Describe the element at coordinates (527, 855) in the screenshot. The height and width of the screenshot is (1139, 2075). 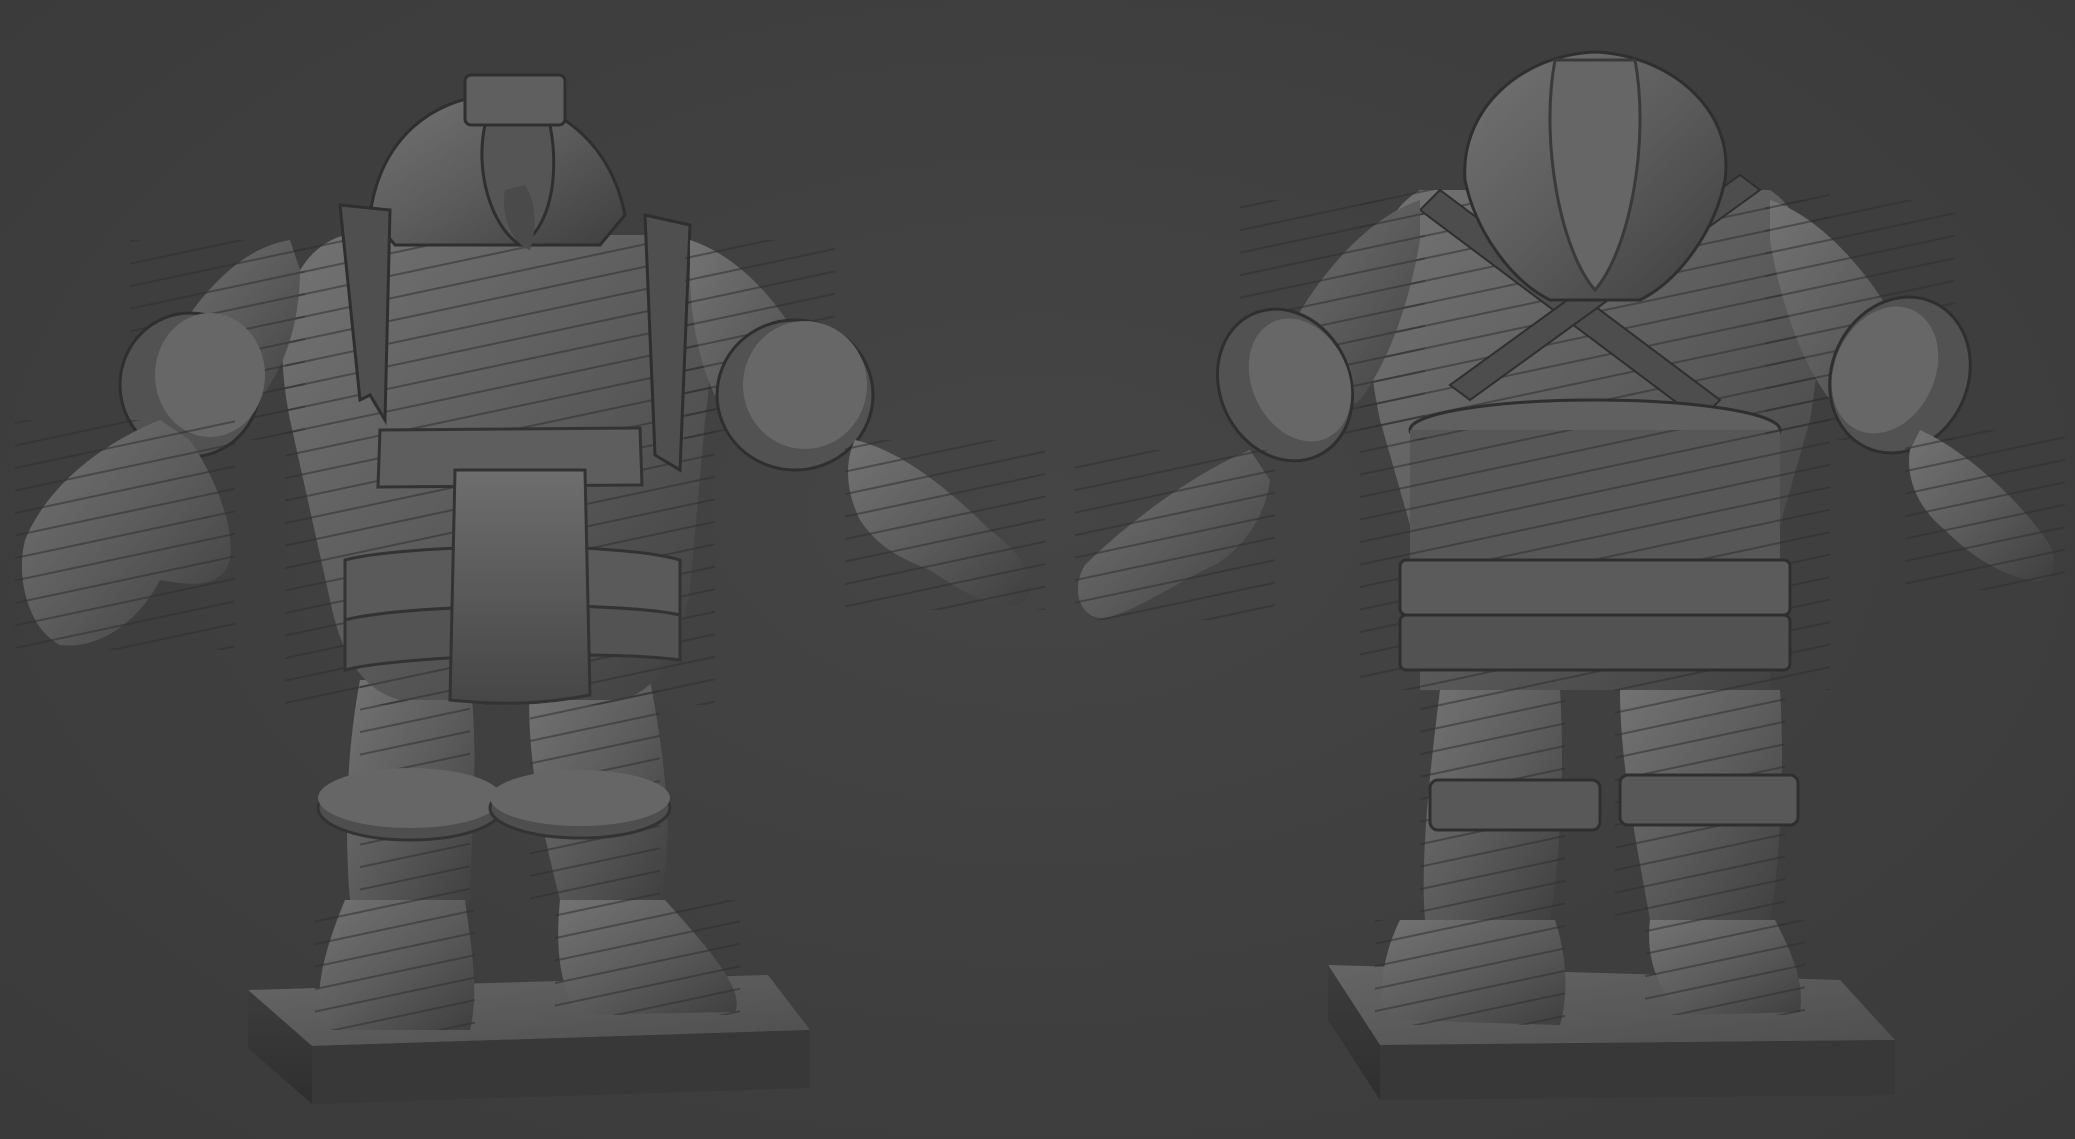
I see `front-legs` at that location.